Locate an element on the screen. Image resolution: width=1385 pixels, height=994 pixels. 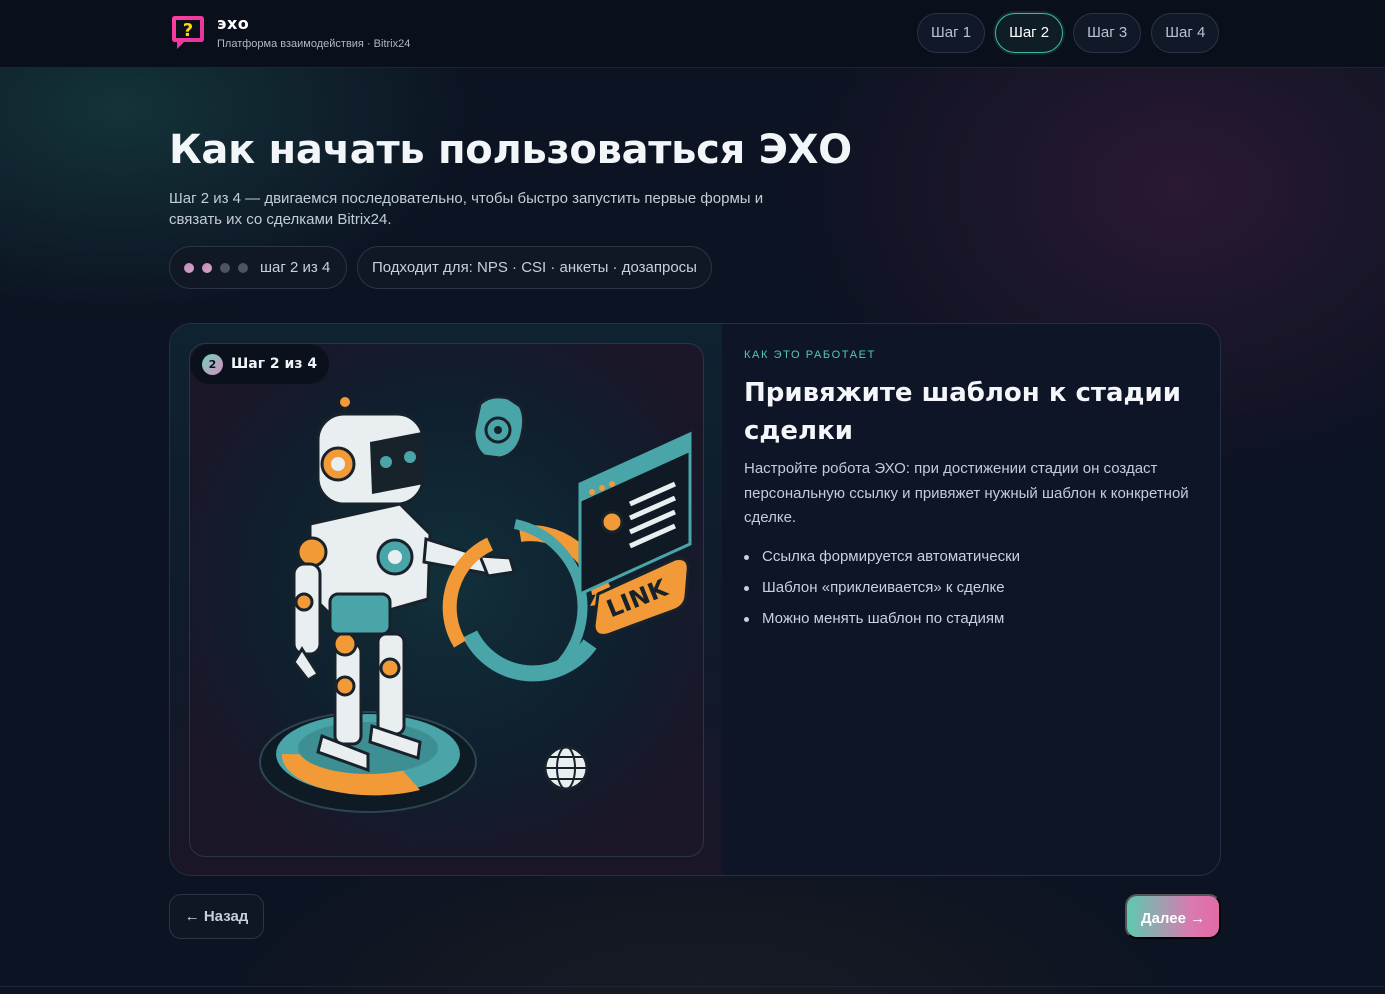
progress-dots is located at coordinates (216, 267).